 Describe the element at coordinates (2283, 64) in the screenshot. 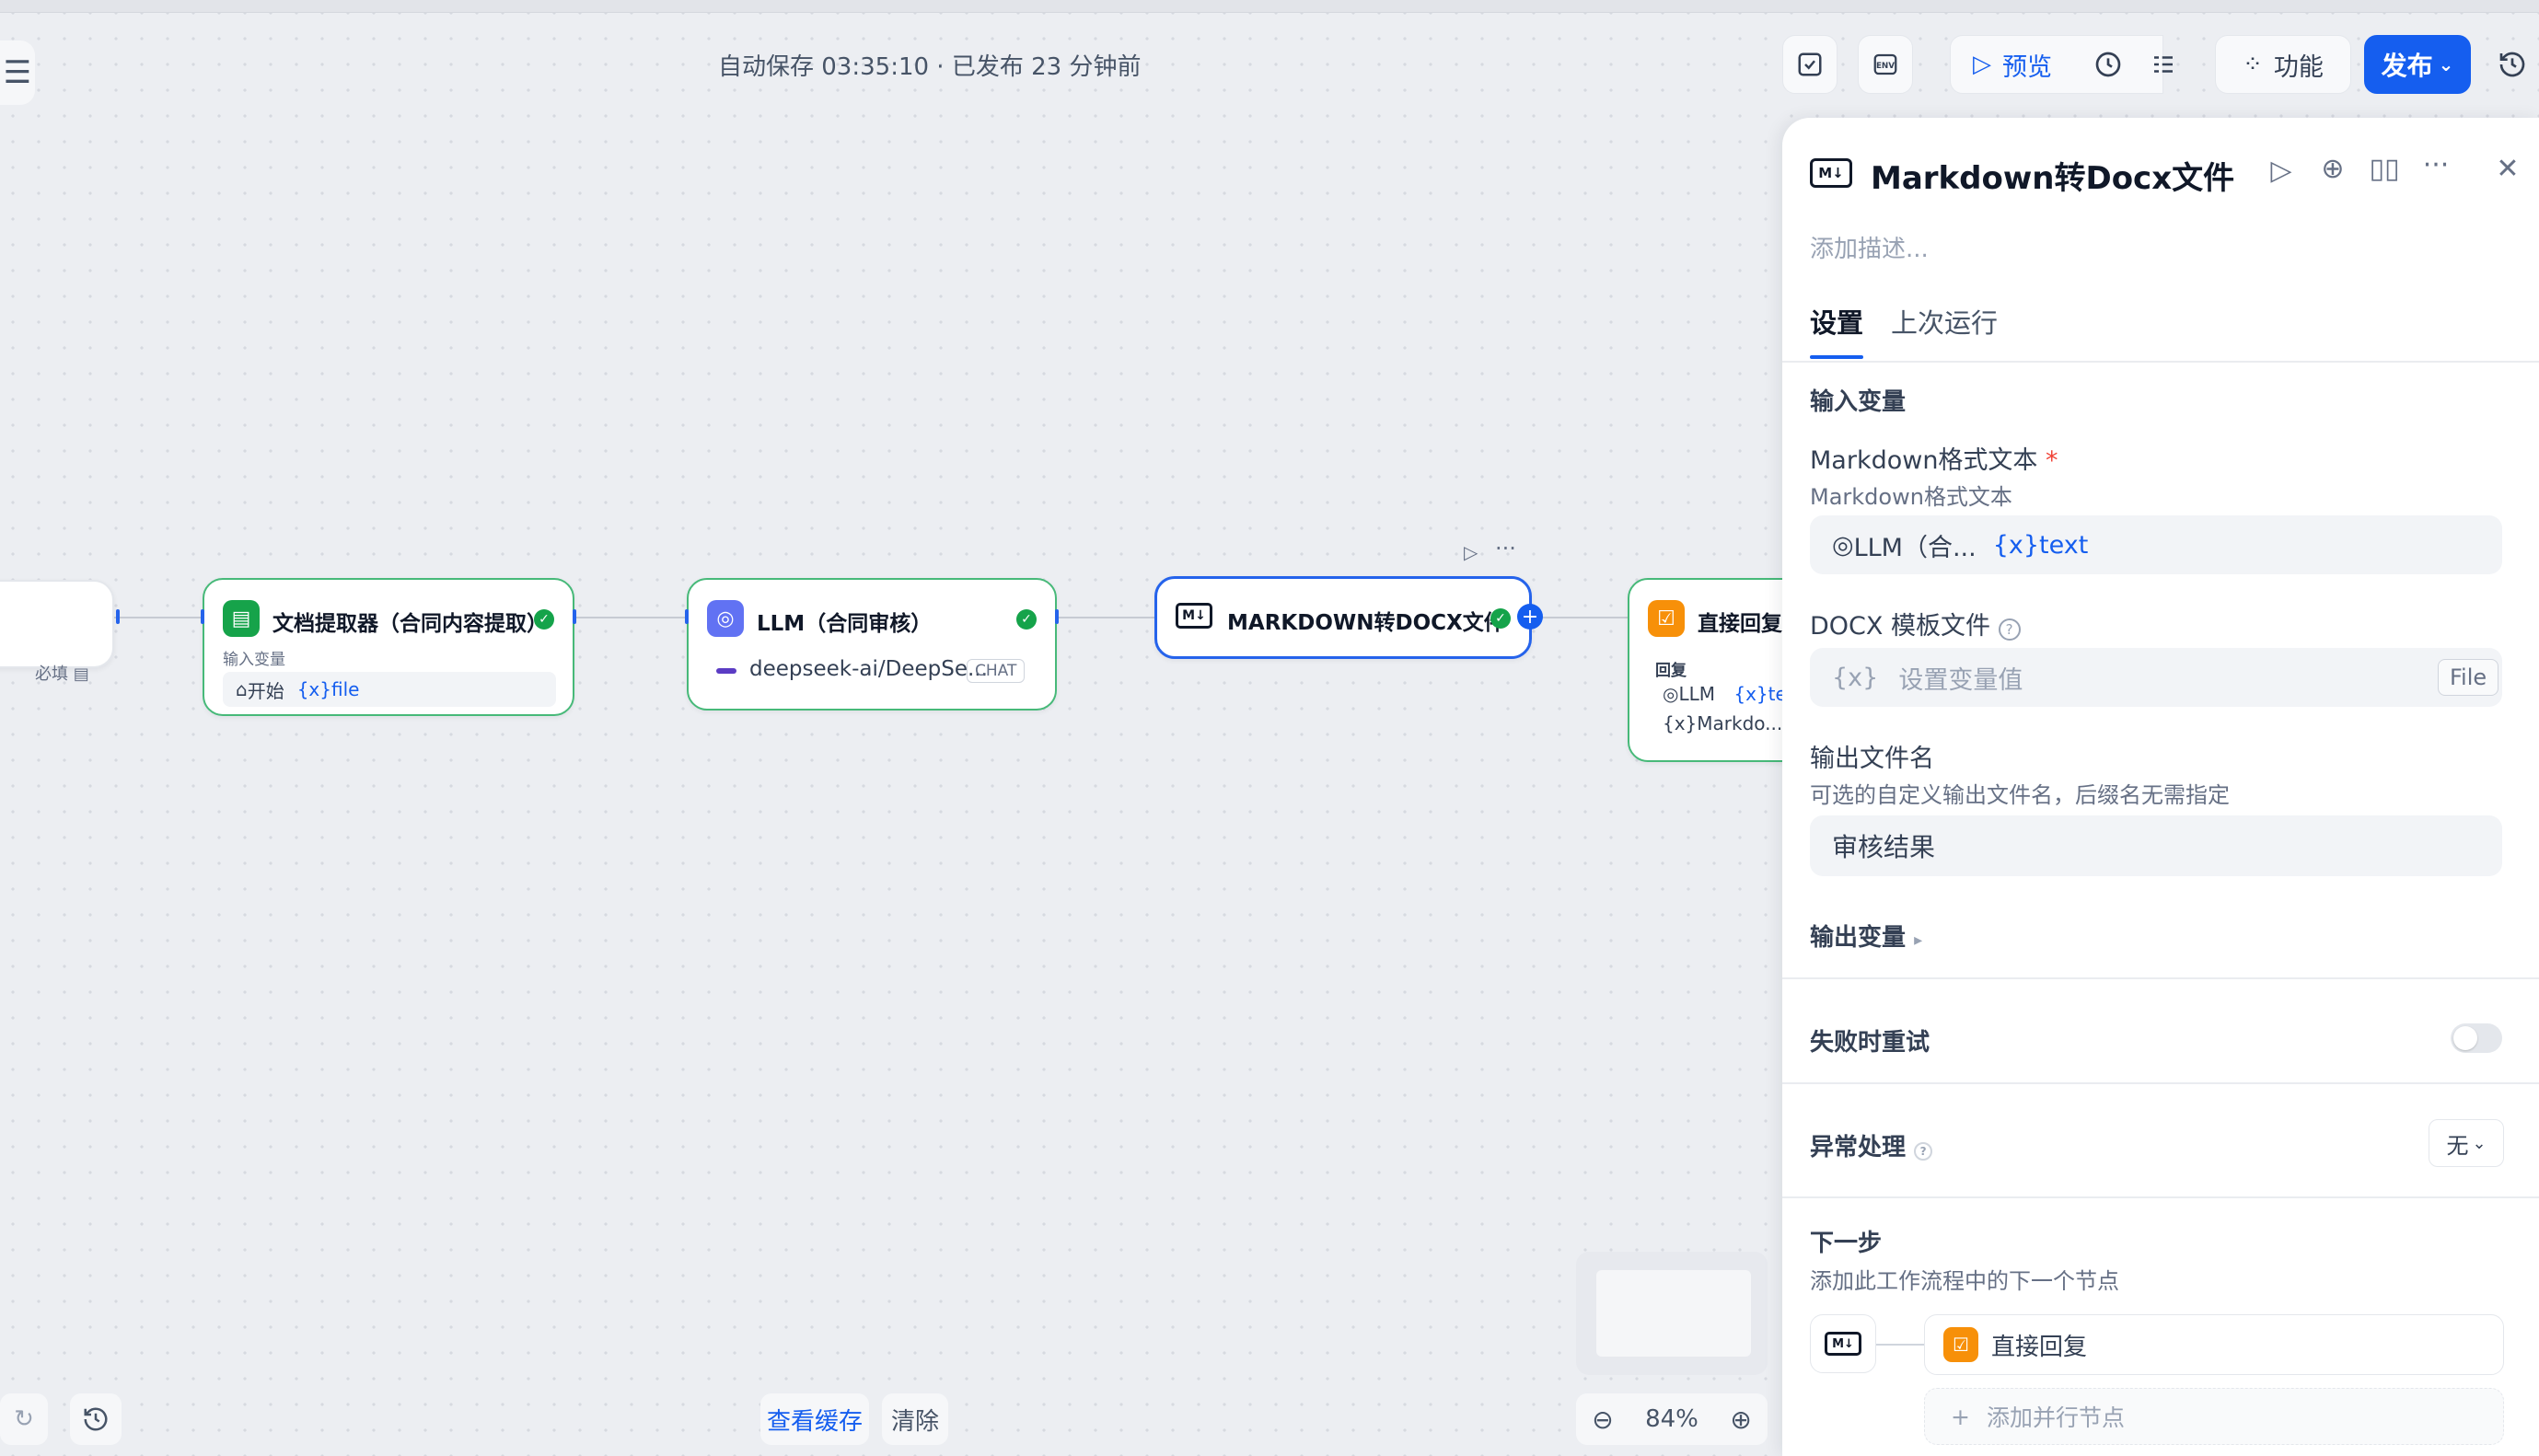

I see `features-button: ⁘ 功能` at that location.